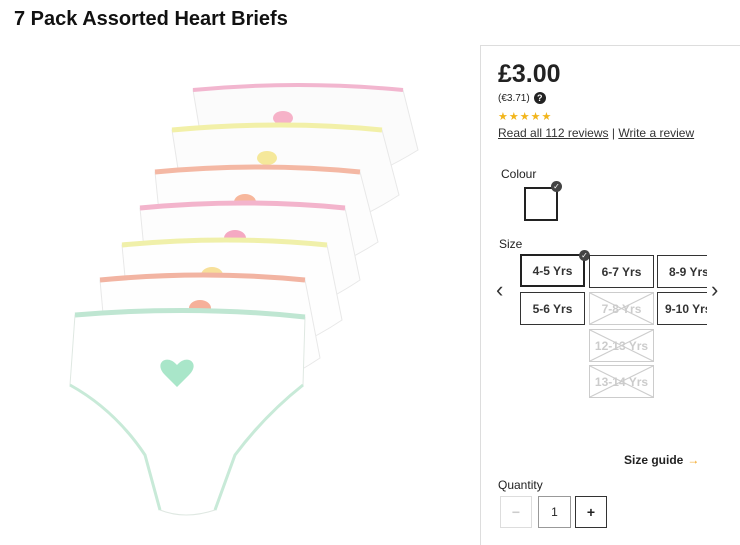  What do you see at coordinates (556, 186) in the screenshot?
I see `colour-selected-check-icon: ✓` at bounding box center [556, 186].